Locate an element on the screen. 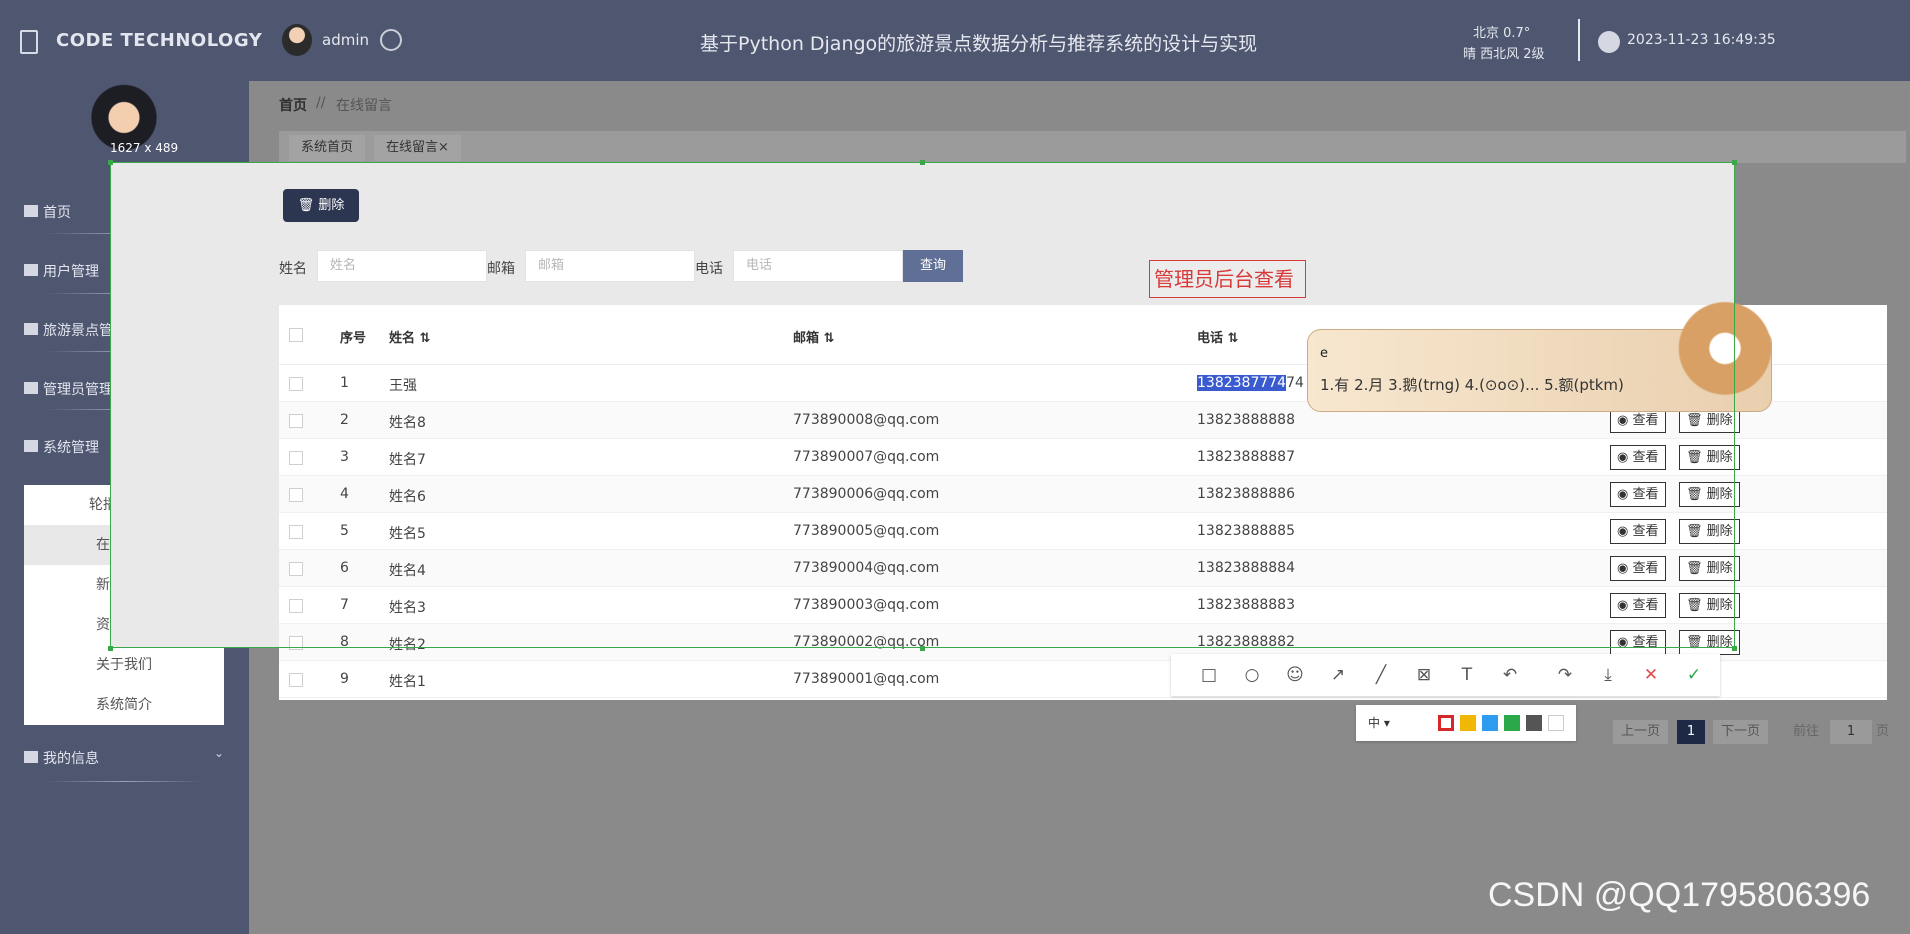  system-title: 基于Python Django的旅游景点数据分析与推荐系统的设计与实现 is located at coordinates (979, 44).